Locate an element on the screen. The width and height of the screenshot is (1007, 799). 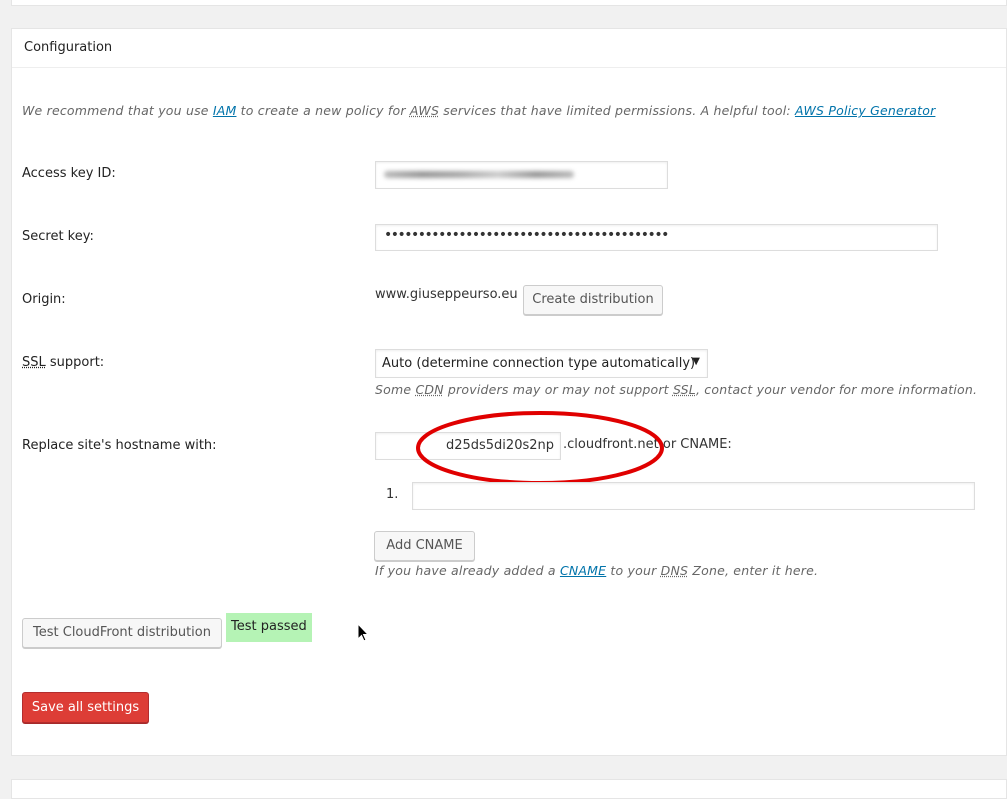
origin-label: Origin: is located at coordinates (44, 299).